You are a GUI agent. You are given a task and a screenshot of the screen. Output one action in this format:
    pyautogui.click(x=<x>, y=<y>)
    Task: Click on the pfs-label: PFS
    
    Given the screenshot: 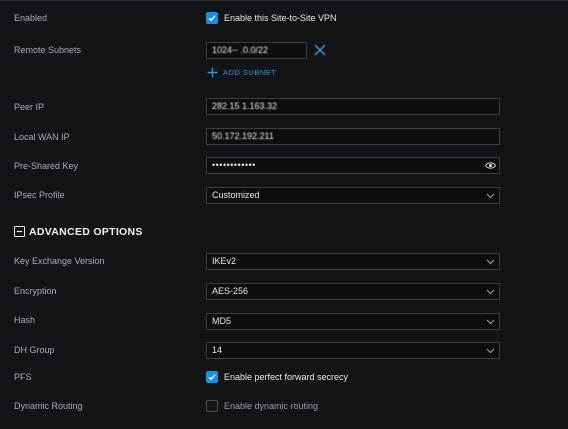 What is the action you would take?
    pyautogui.click(x=23, y=377)
    